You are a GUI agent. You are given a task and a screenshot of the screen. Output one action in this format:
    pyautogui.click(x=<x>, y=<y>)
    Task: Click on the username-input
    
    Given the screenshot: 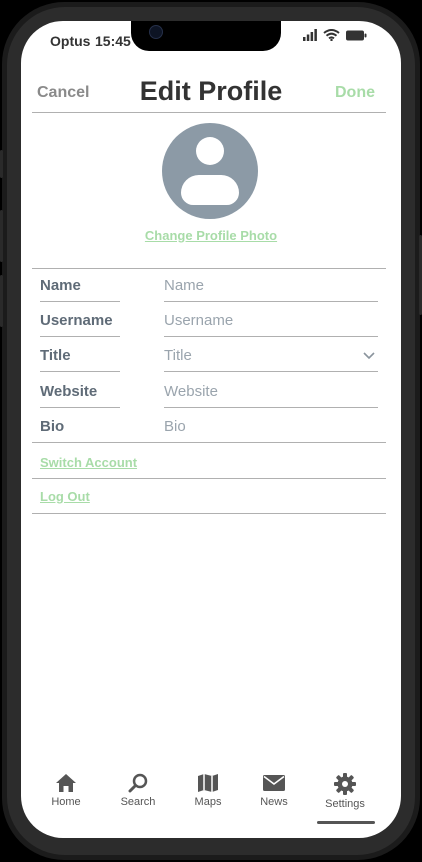 What is the action you would take?
    pyautogui.click(x=270, y=320)
    